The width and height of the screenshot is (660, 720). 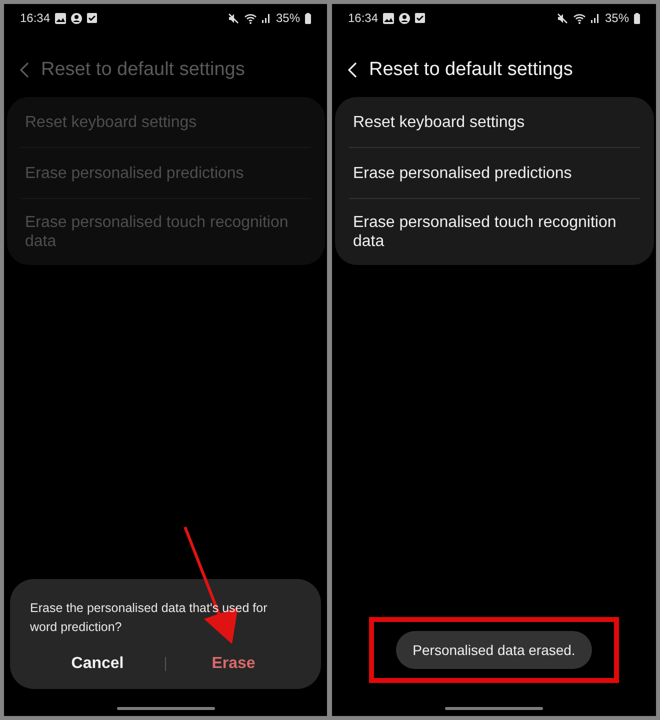 What do you see at coordinates (494, 650) in the screenshot?
I see `toast-message: Personalised data erased.` at bounding box center [494, 650].